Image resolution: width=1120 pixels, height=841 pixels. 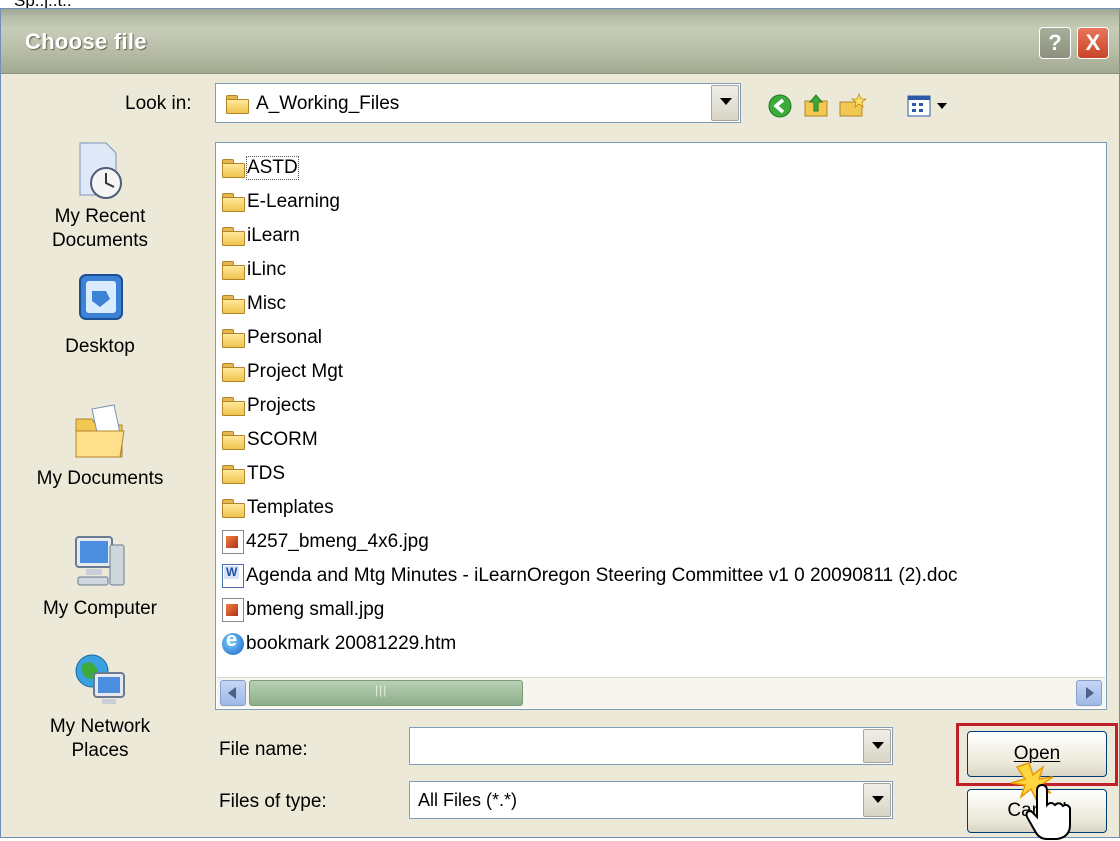 I want to click on file-type-value: All Files (*.*), so click(x=468, y=800).